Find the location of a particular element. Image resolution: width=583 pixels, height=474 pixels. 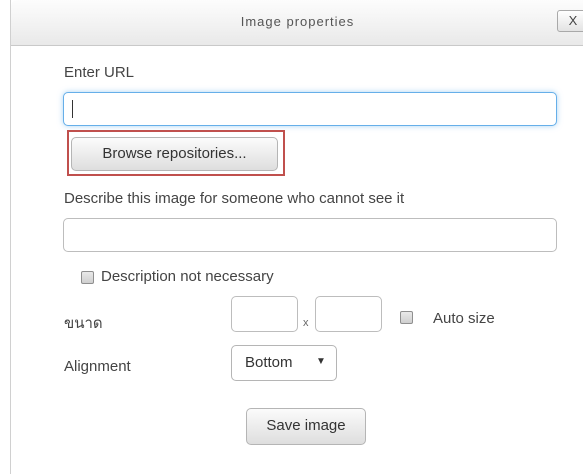

auto-size-checkbox is located at coordinates (406, 317).